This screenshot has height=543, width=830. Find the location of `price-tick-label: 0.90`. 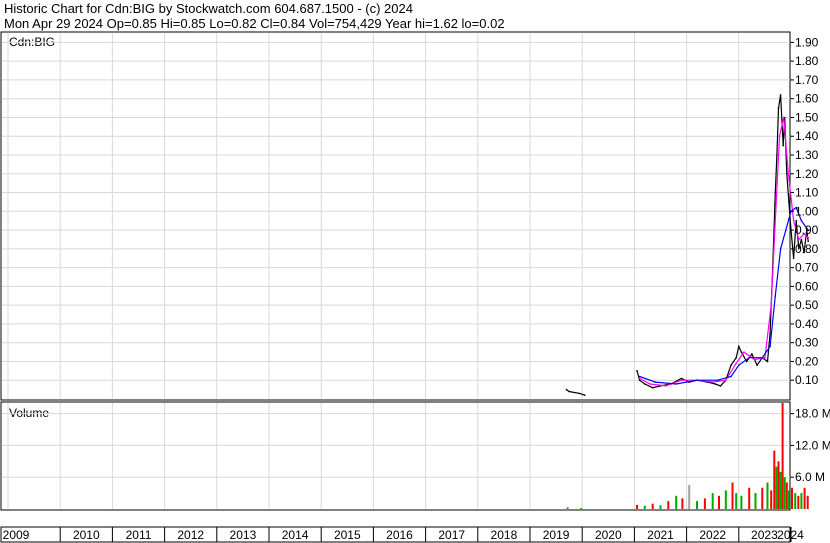

price-tick-label: 0.90 is located at coordinates (807, 230).